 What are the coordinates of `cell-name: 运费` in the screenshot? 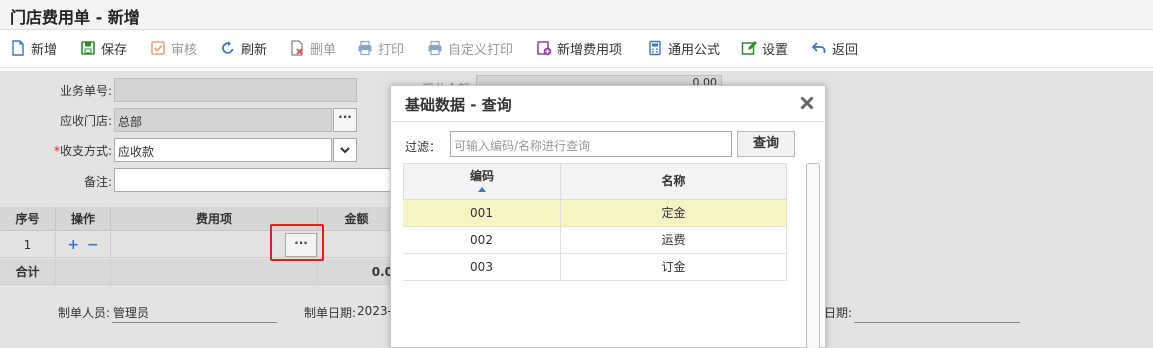 It's located at (674, 240).